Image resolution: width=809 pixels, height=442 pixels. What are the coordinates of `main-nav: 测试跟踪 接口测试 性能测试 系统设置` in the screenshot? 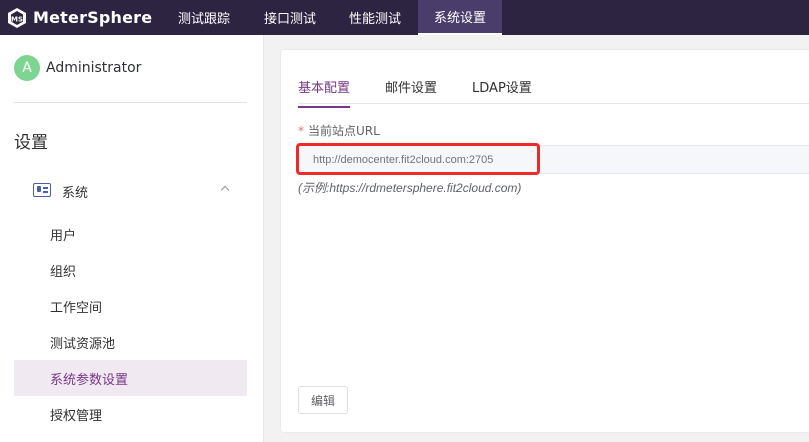 It's located at (331, 17).